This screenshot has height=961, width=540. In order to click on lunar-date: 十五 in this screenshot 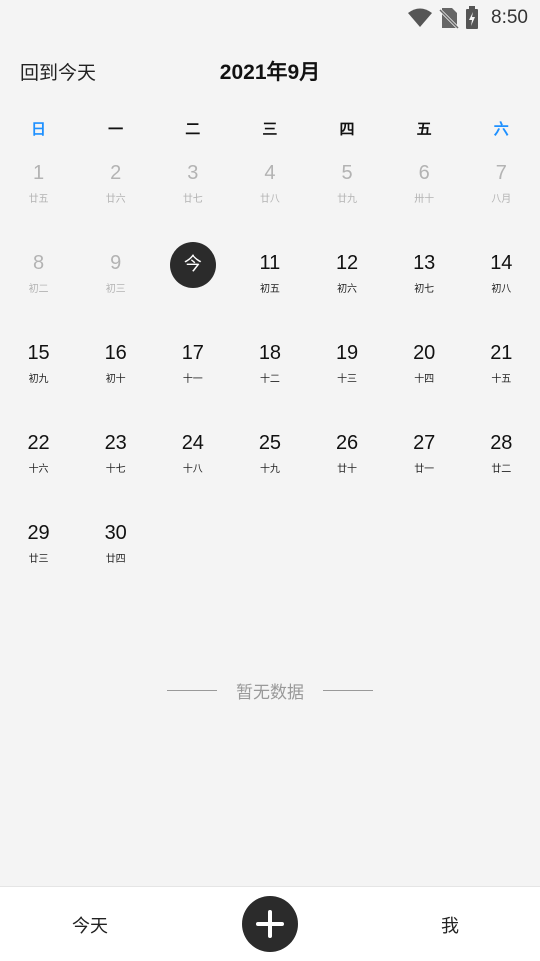, I will do `click(501, 379)`.